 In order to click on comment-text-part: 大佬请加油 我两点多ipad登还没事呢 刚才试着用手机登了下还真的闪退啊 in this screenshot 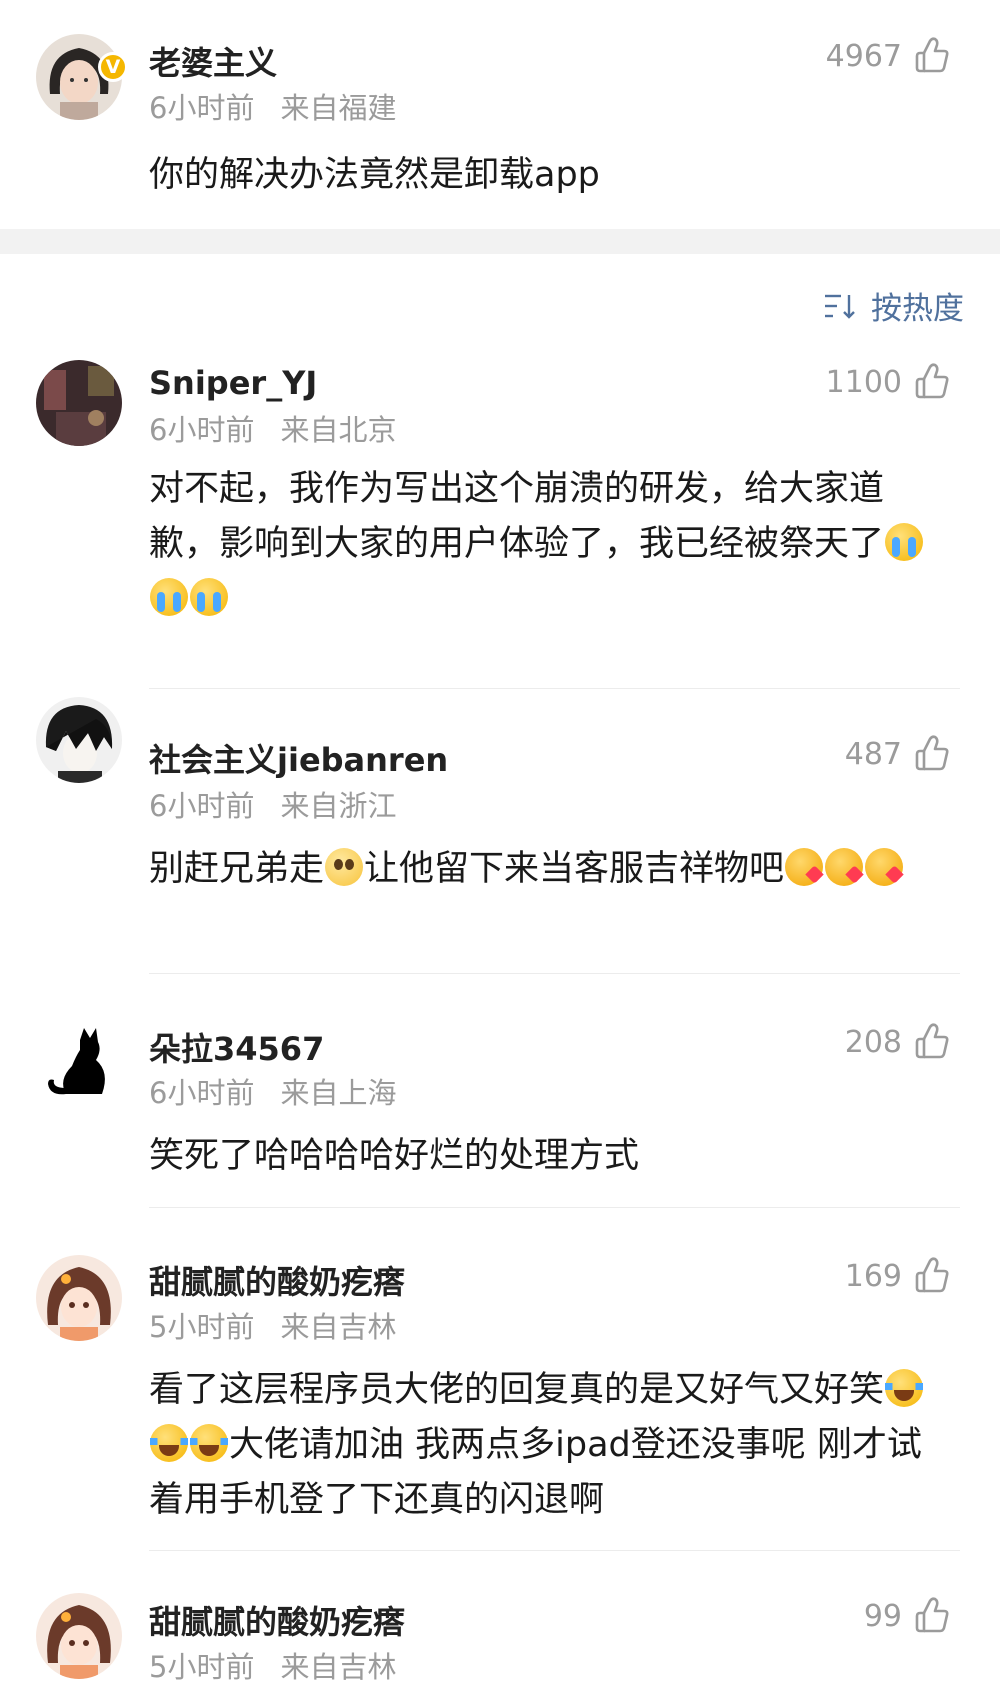, I will do `click(535, 1472)`.